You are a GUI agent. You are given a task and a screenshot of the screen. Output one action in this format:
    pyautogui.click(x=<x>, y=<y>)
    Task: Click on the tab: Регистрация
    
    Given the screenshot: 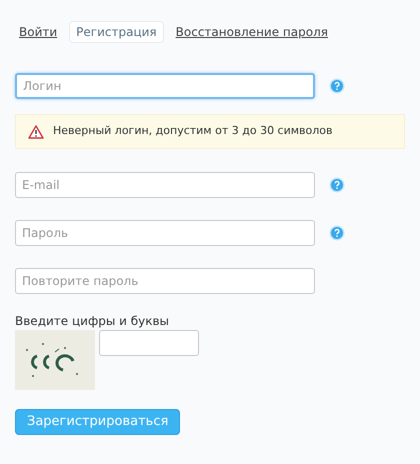 What is the action you would take?
    pyautogui.click(x=116, y=32)
    